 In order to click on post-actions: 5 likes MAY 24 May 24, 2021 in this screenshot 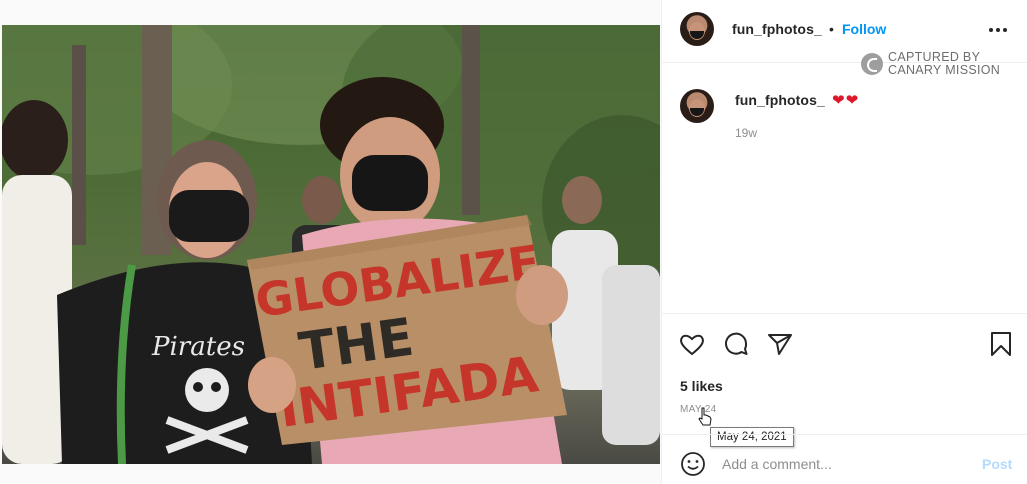, I will do `click(844, 380)`.